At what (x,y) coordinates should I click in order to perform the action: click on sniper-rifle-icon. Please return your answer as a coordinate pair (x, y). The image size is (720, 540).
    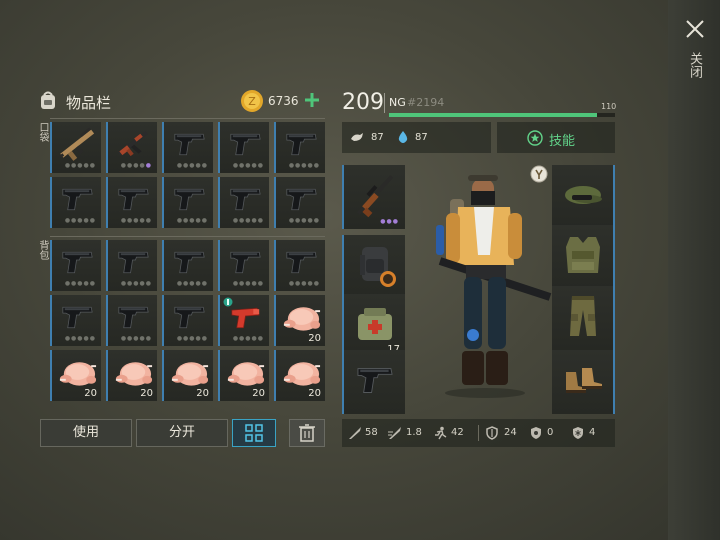
    Looking at the image, I should click on (375, 195).